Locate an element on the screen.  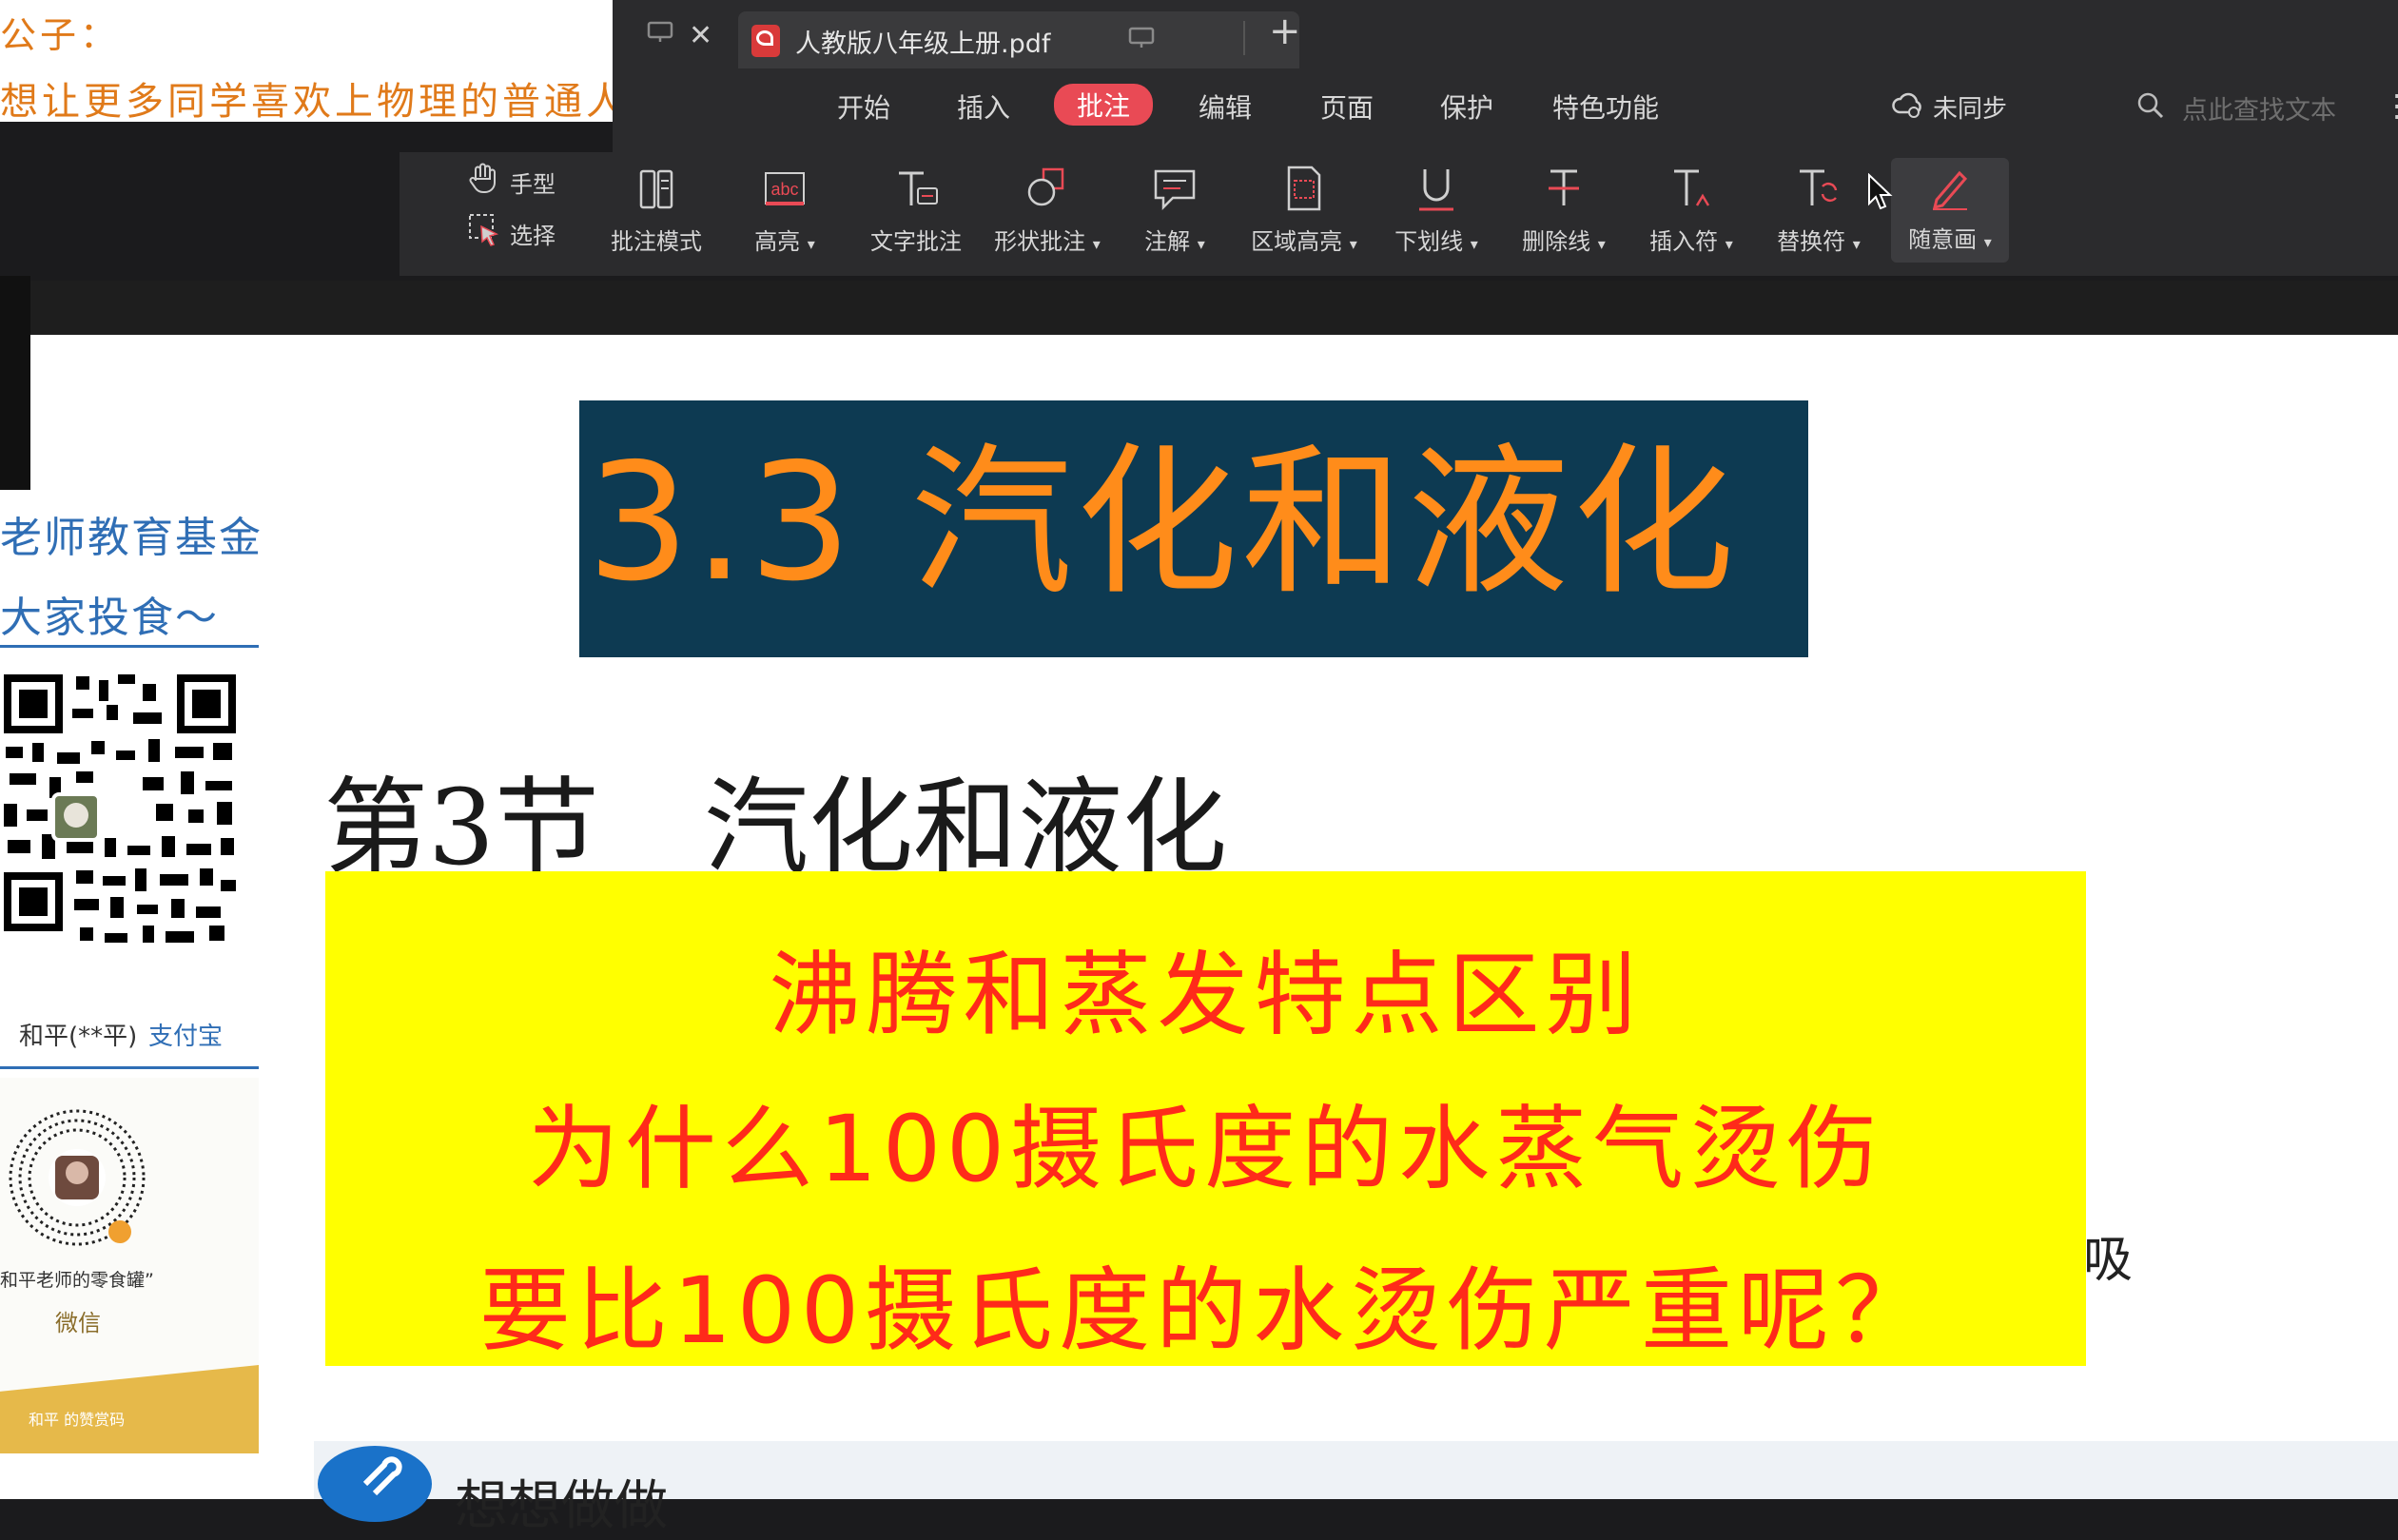
question-line-2: 为什么100摄氏度的水蒸气烫伤 is located at coordinates (1205, 1149).